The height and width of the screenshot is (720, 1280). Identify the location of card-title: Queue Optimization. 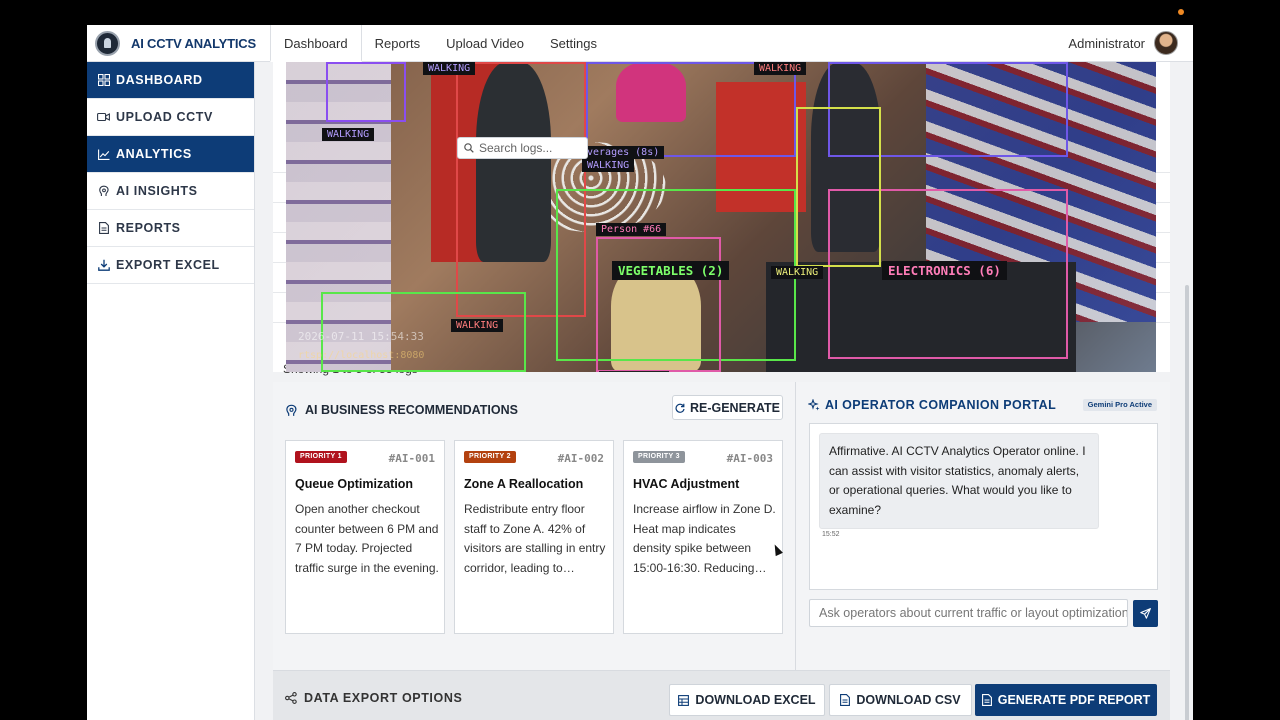
(354, 484).